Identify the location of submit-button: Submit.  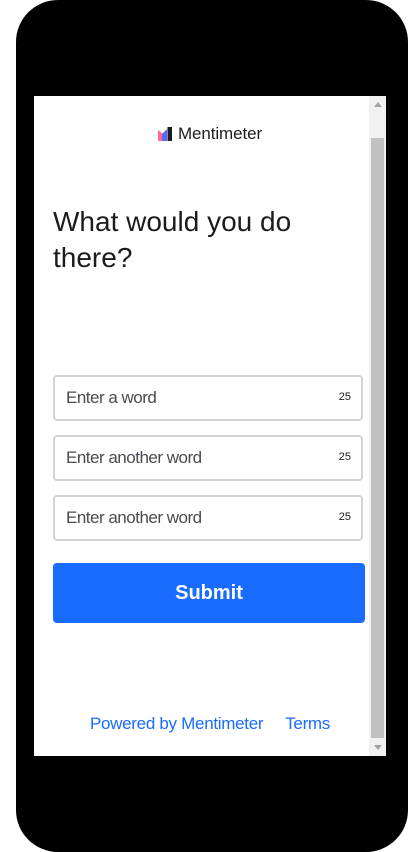
(209, 593).